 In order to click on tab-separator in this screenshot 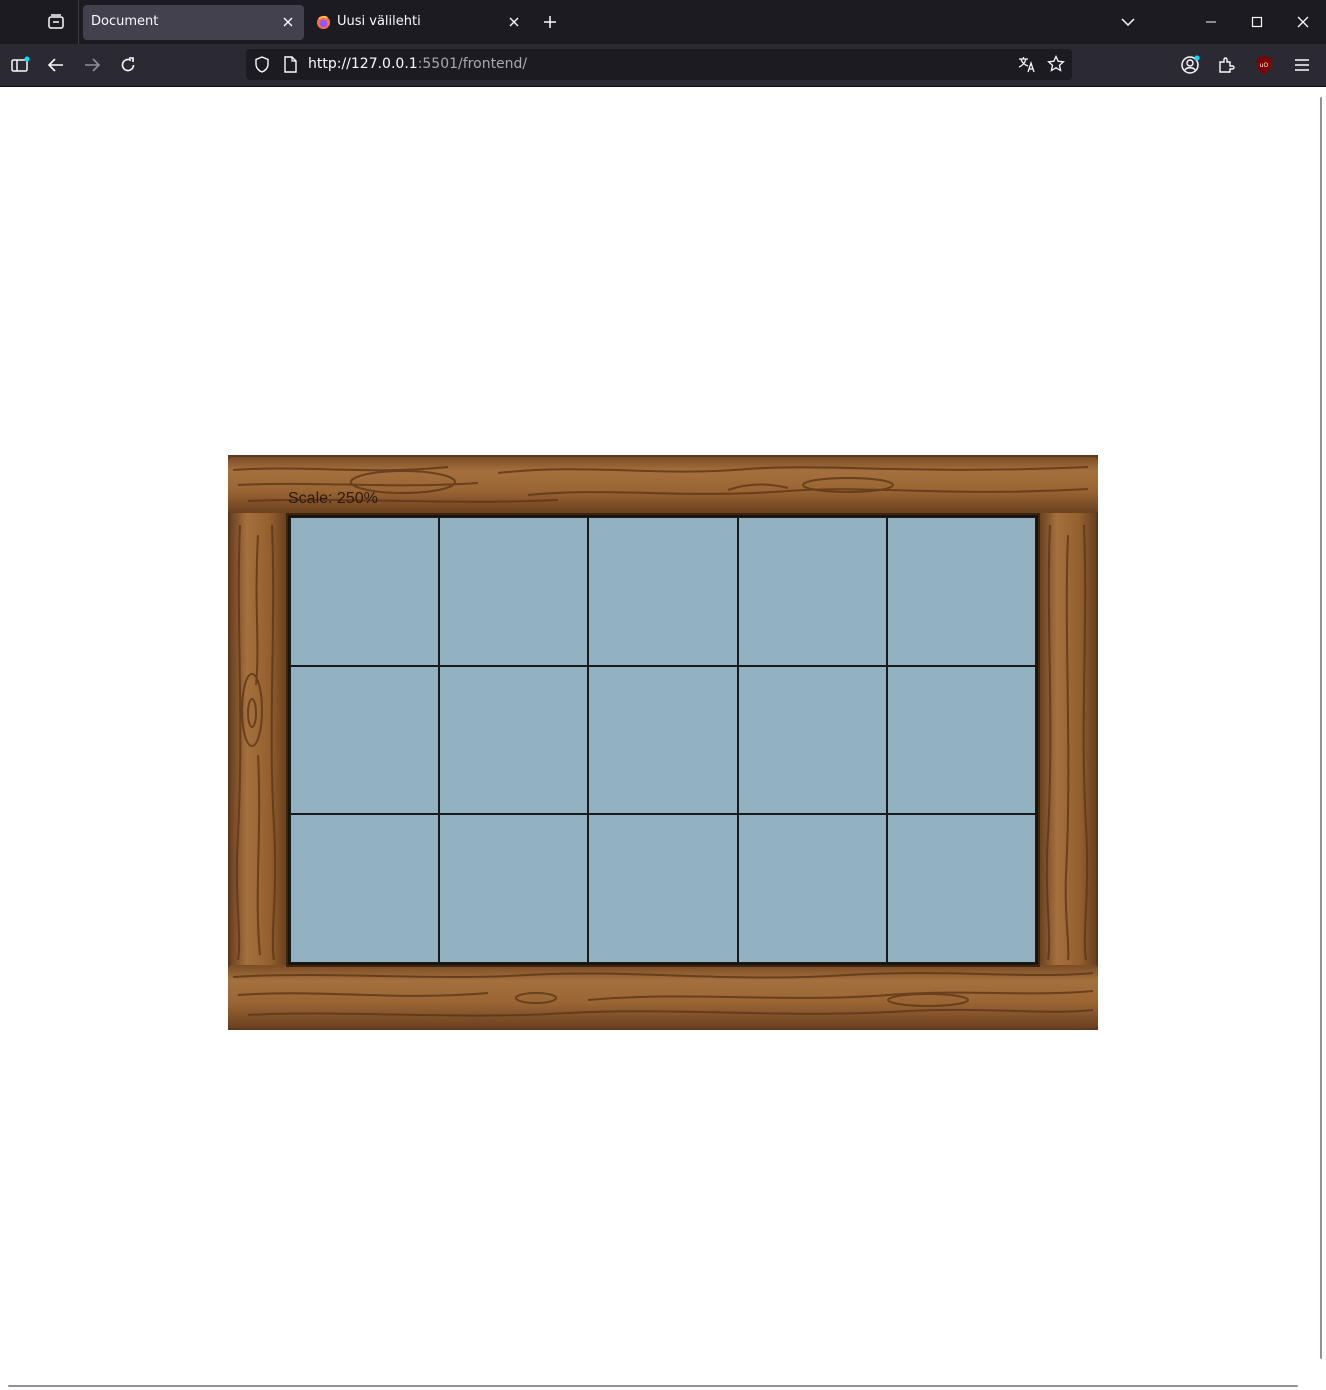, I will do `click(78, 22)`.